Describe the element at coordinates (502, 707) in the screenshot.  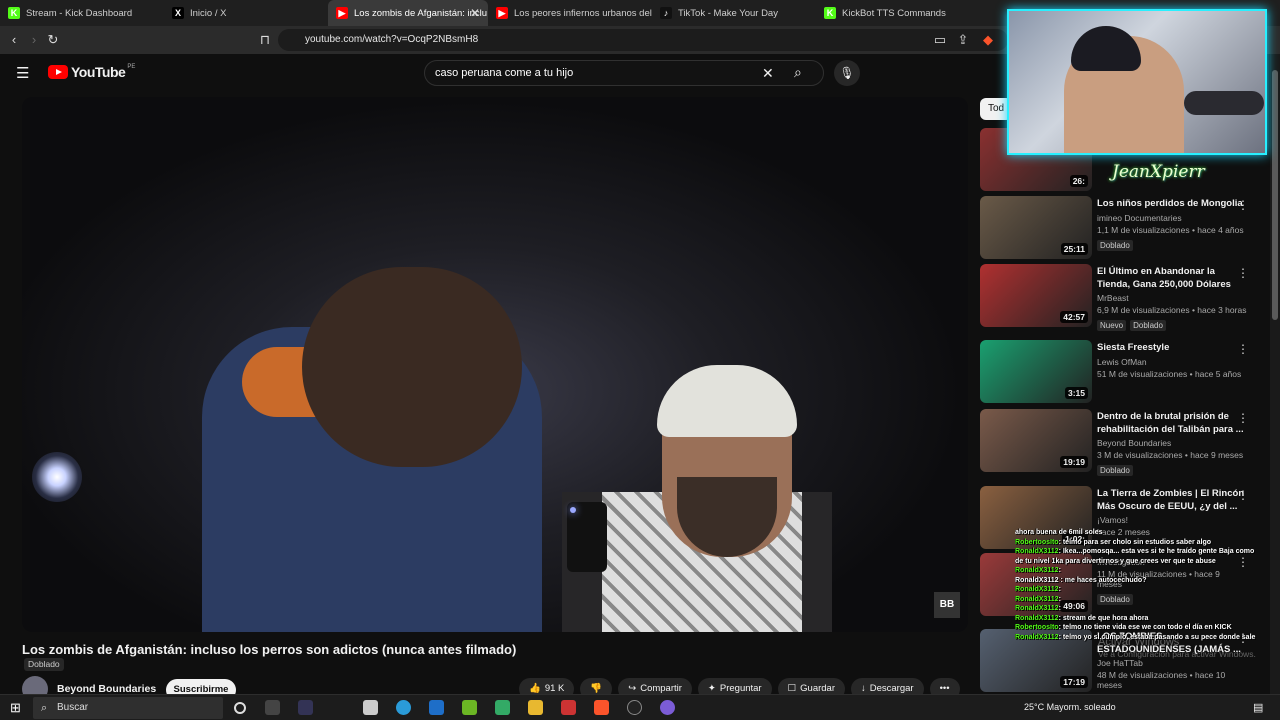
I see `app-icon` at that location.